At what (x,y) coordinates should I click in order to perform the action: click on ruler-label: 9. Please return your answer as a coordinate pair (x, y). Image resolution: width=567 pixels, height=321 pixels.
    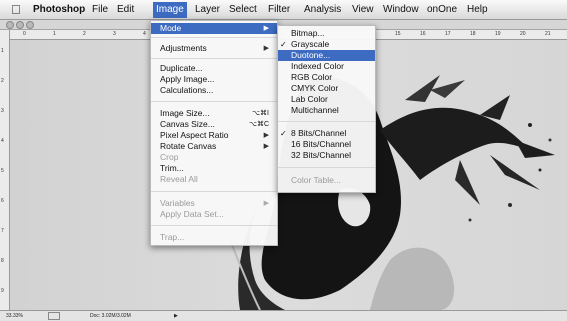
    Looking at the image, I should click on (2, 291).